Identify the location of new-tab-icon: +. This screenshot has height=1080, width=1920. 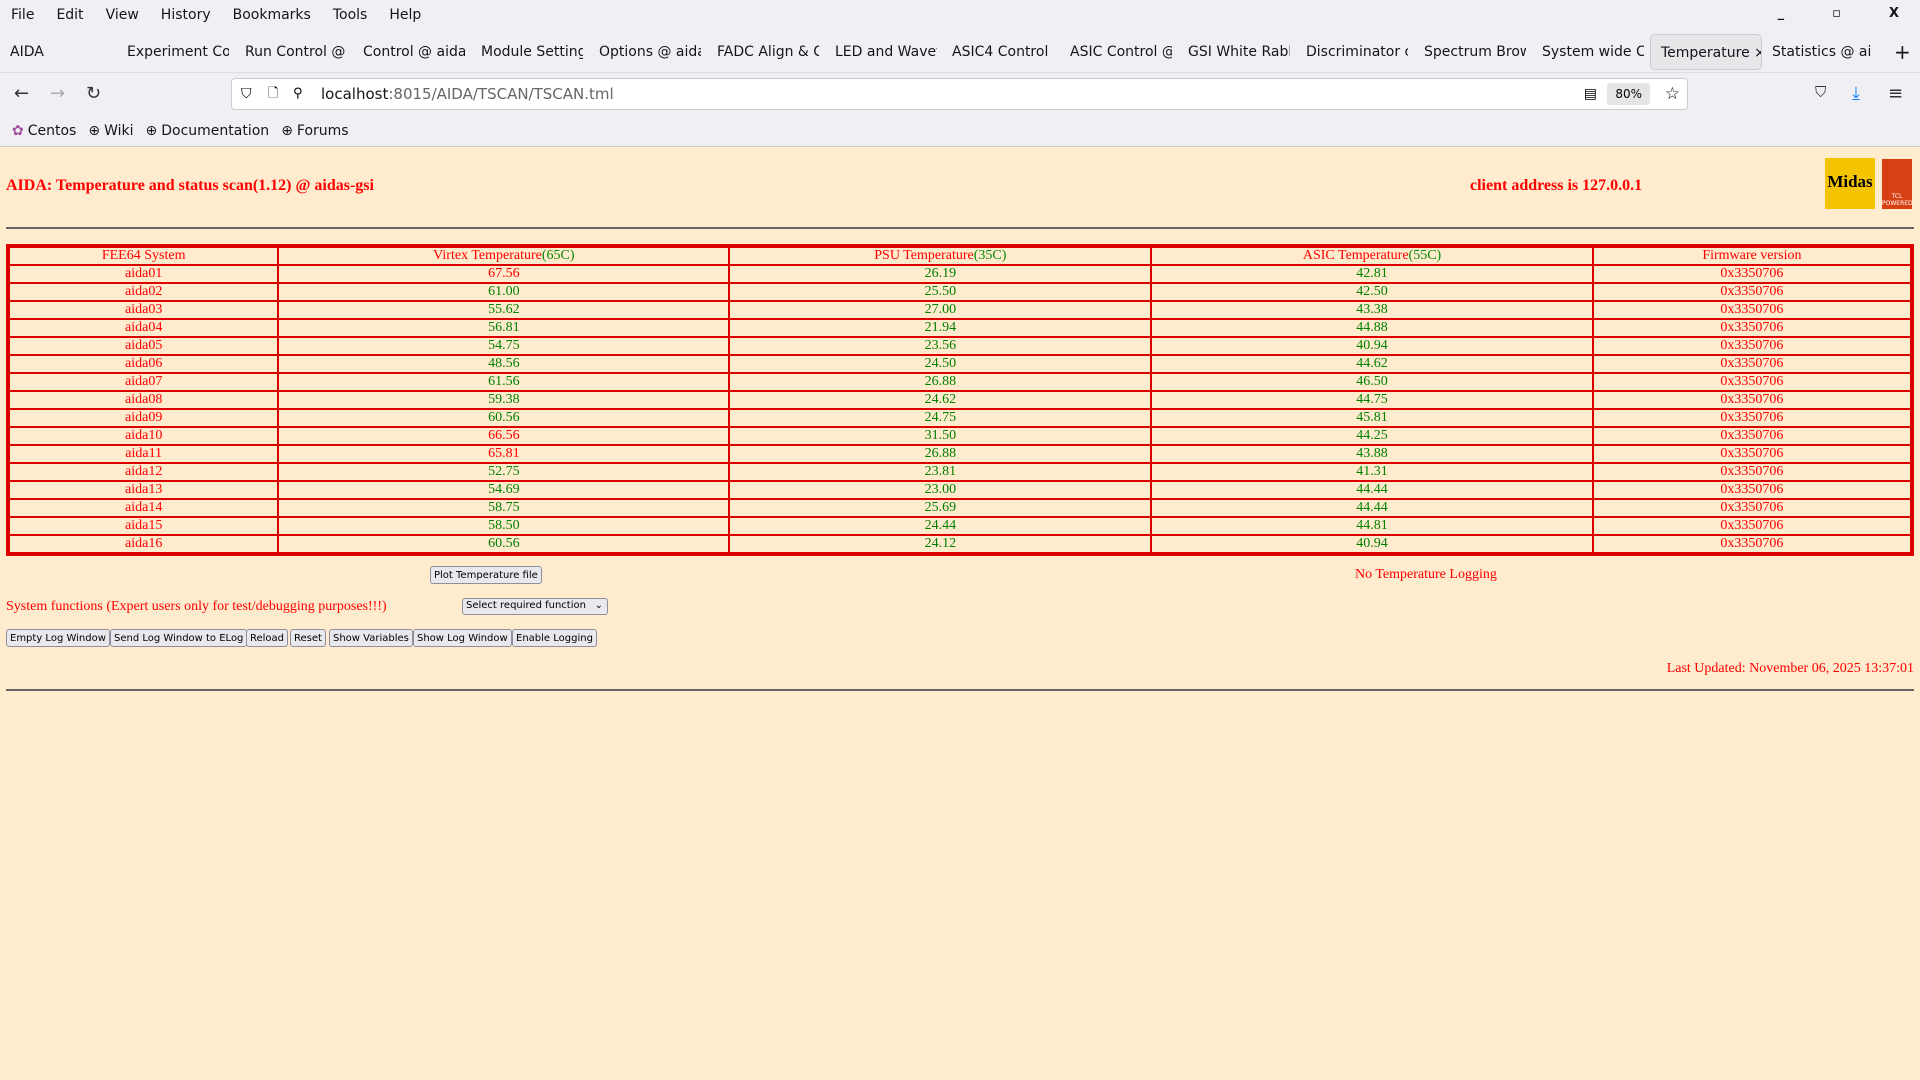
(1897, 52).